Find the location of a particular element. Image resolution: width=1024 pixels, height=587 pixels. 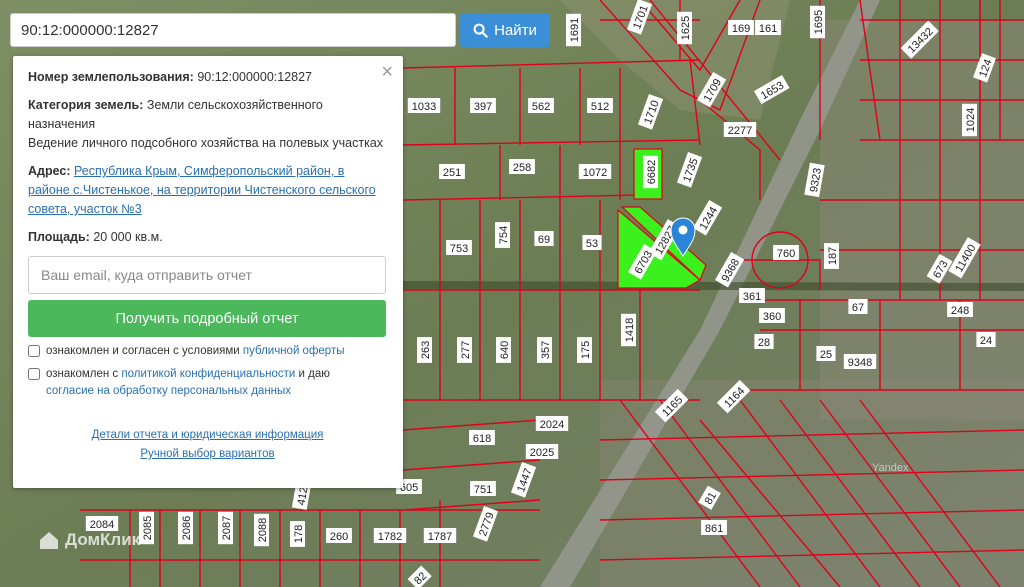

plot-number-label: 1072 is located at coordinates (595, 171).